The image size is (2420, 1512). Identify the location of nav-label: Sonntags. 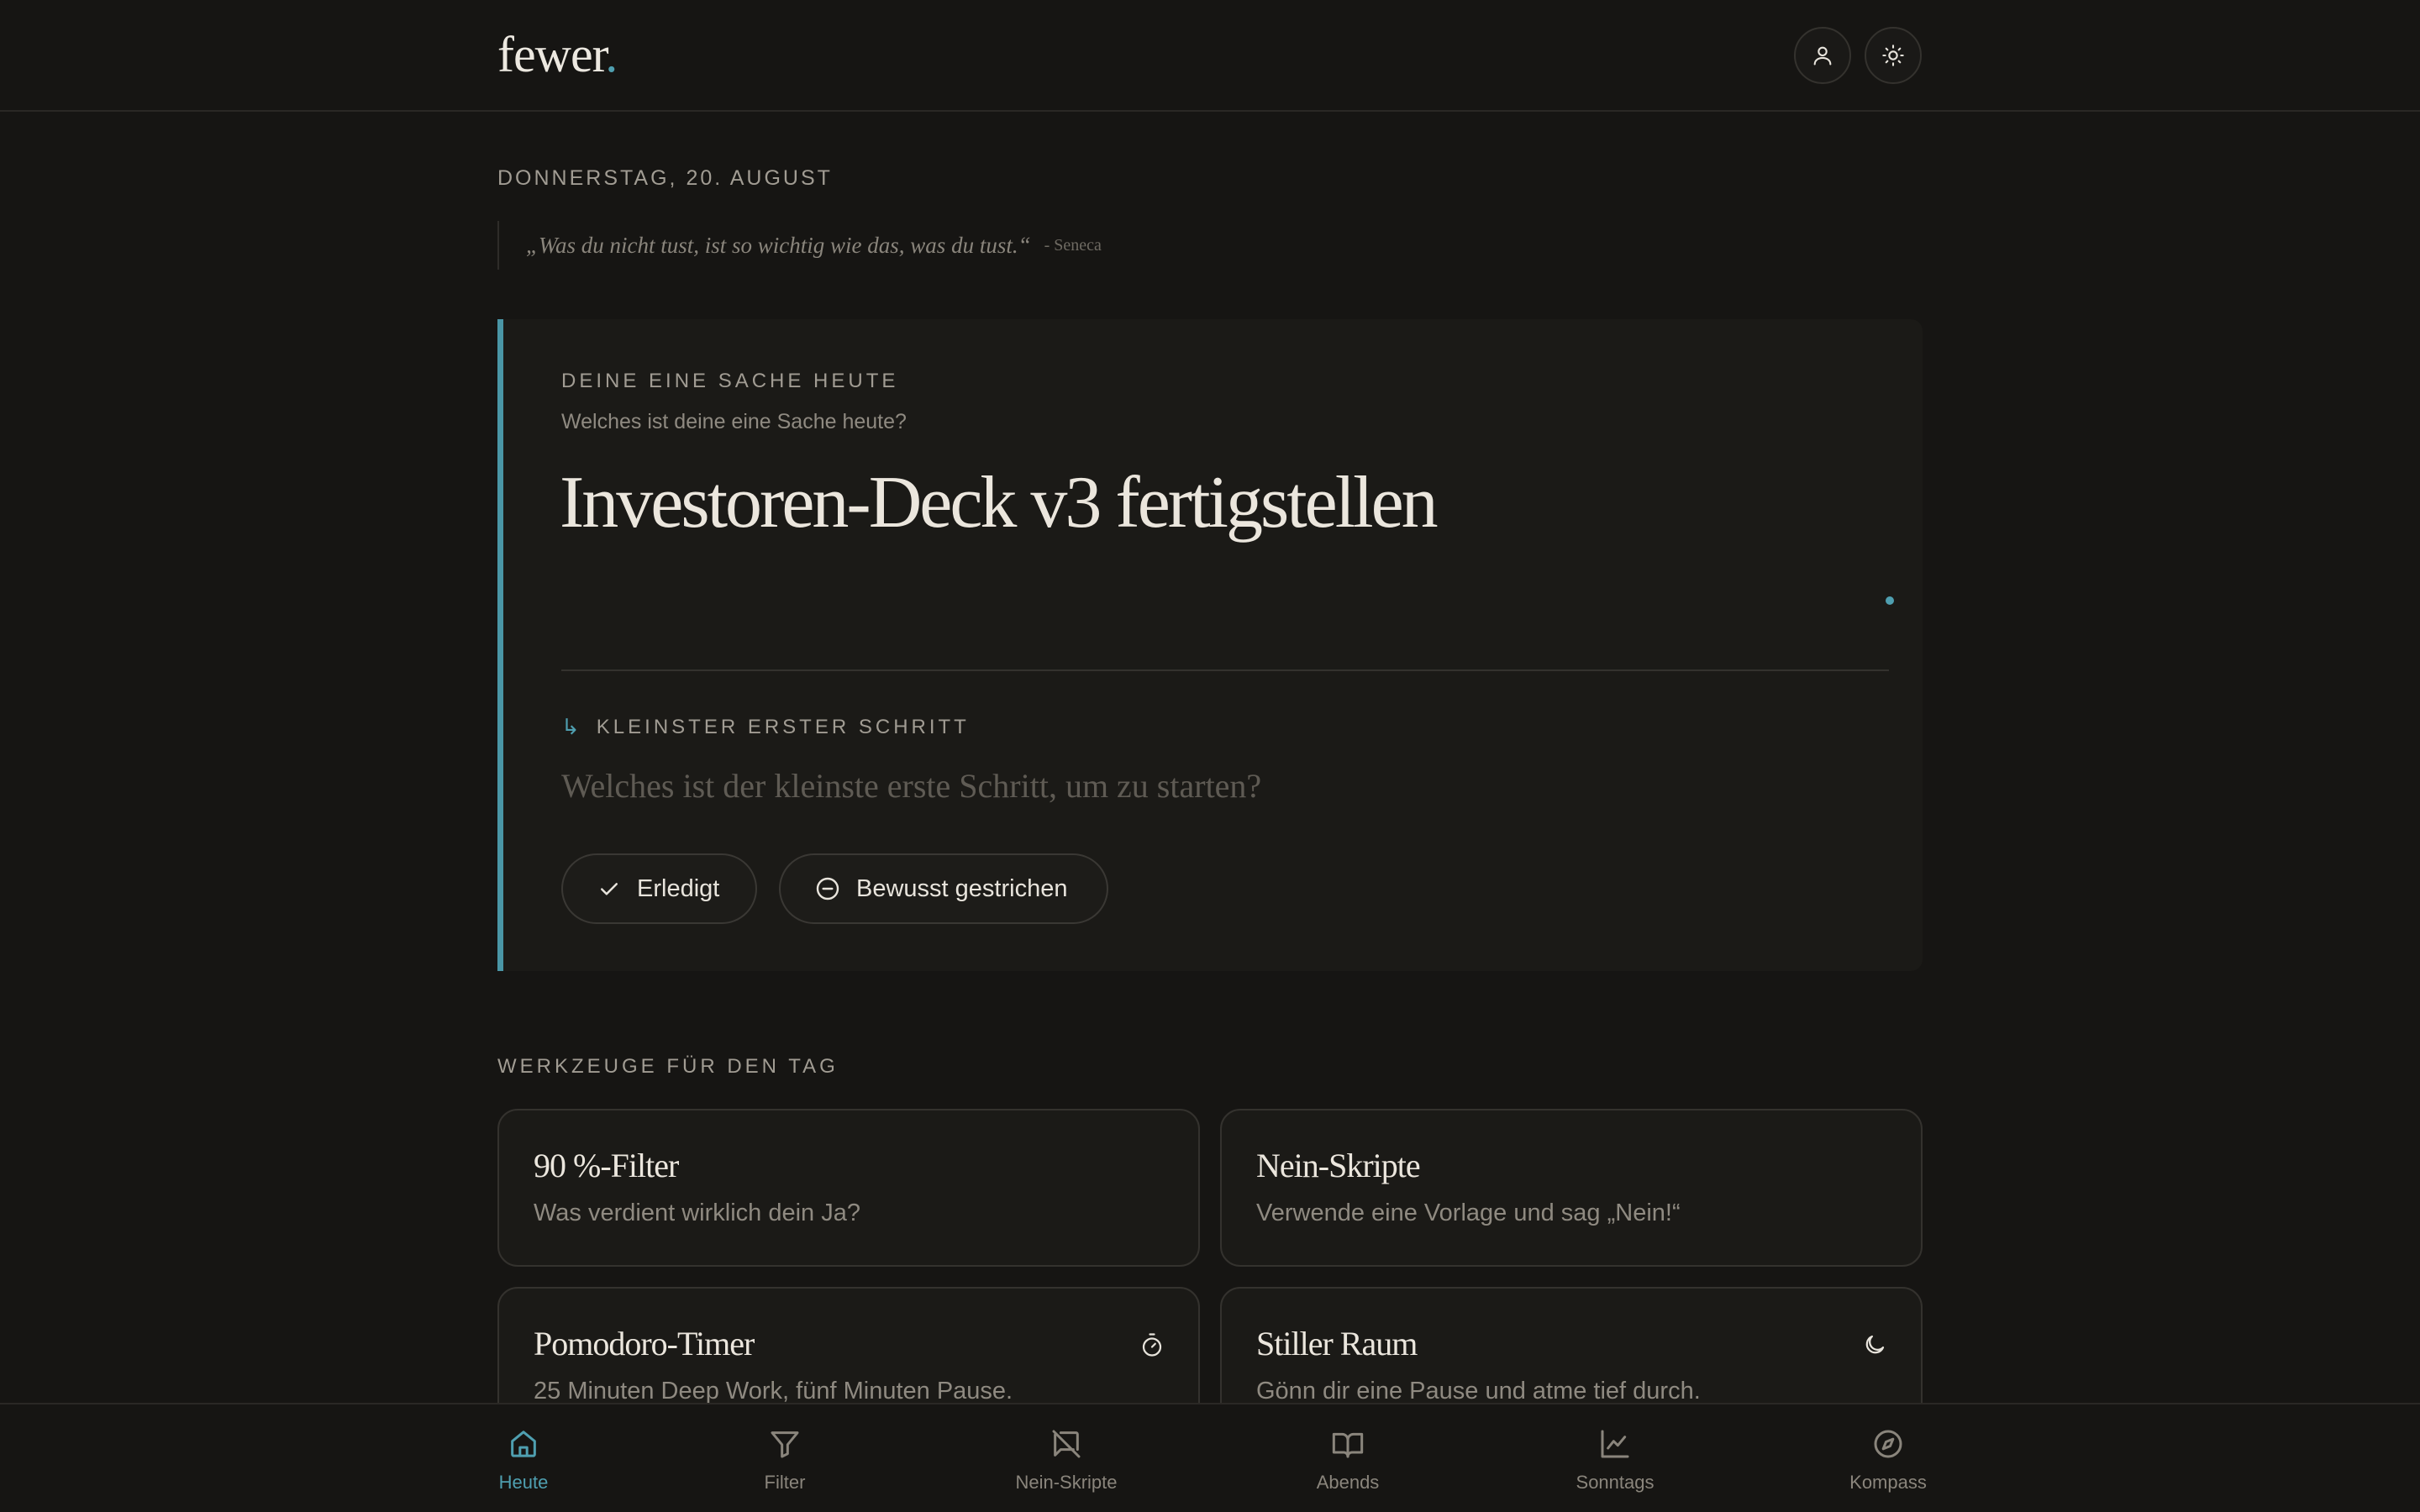
(1616, 1482).